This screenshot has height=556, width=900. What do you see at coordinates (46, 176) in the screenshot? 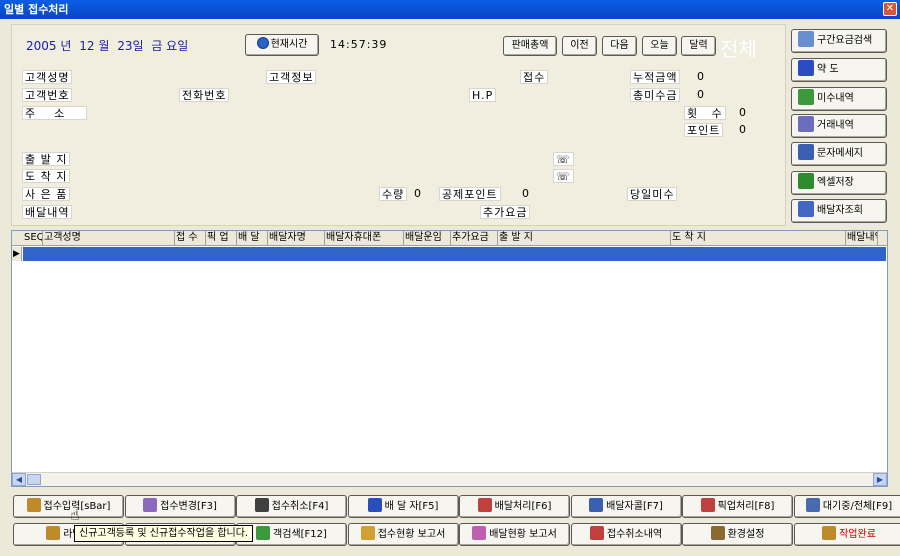
I see `destination-label: 도 착 지` at bounding box center [46, 176].